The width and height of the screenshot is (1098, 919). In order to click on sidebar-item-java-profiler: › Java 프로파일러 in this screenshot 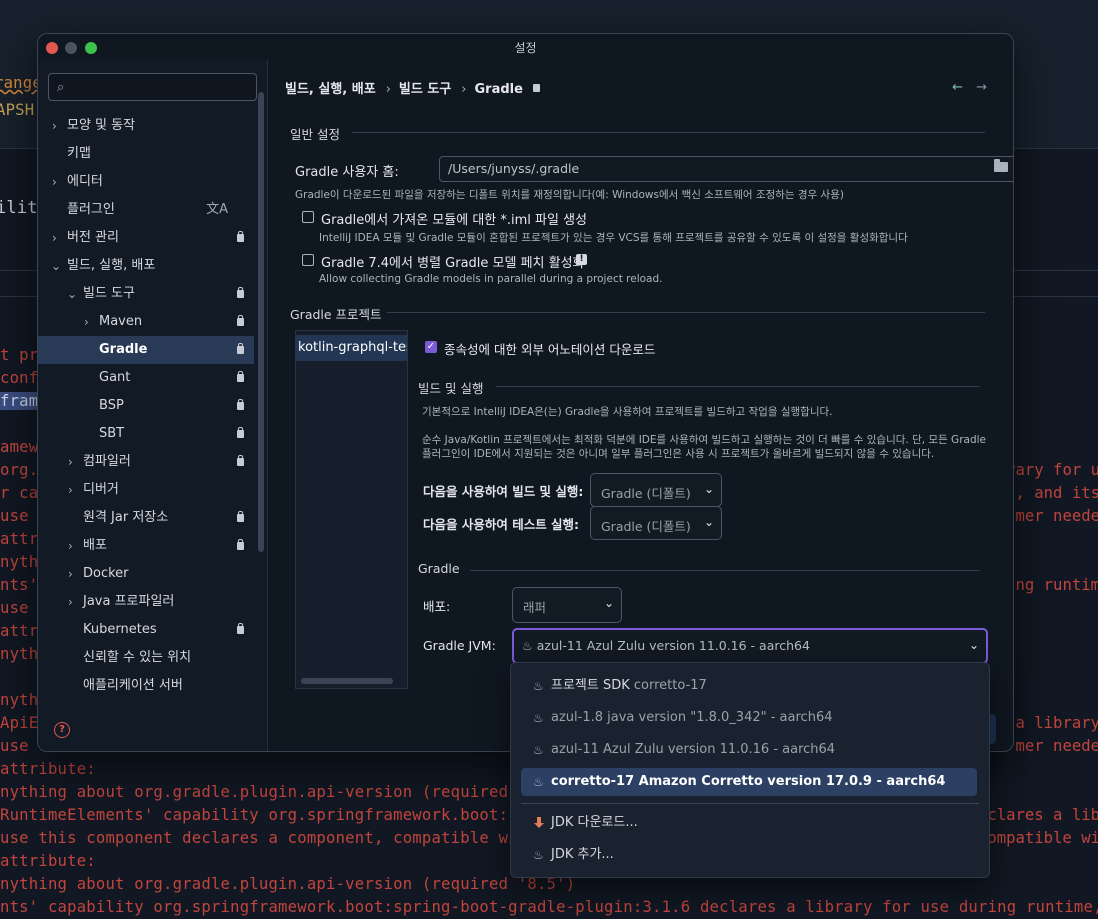, I will do `click(146, 602)`.